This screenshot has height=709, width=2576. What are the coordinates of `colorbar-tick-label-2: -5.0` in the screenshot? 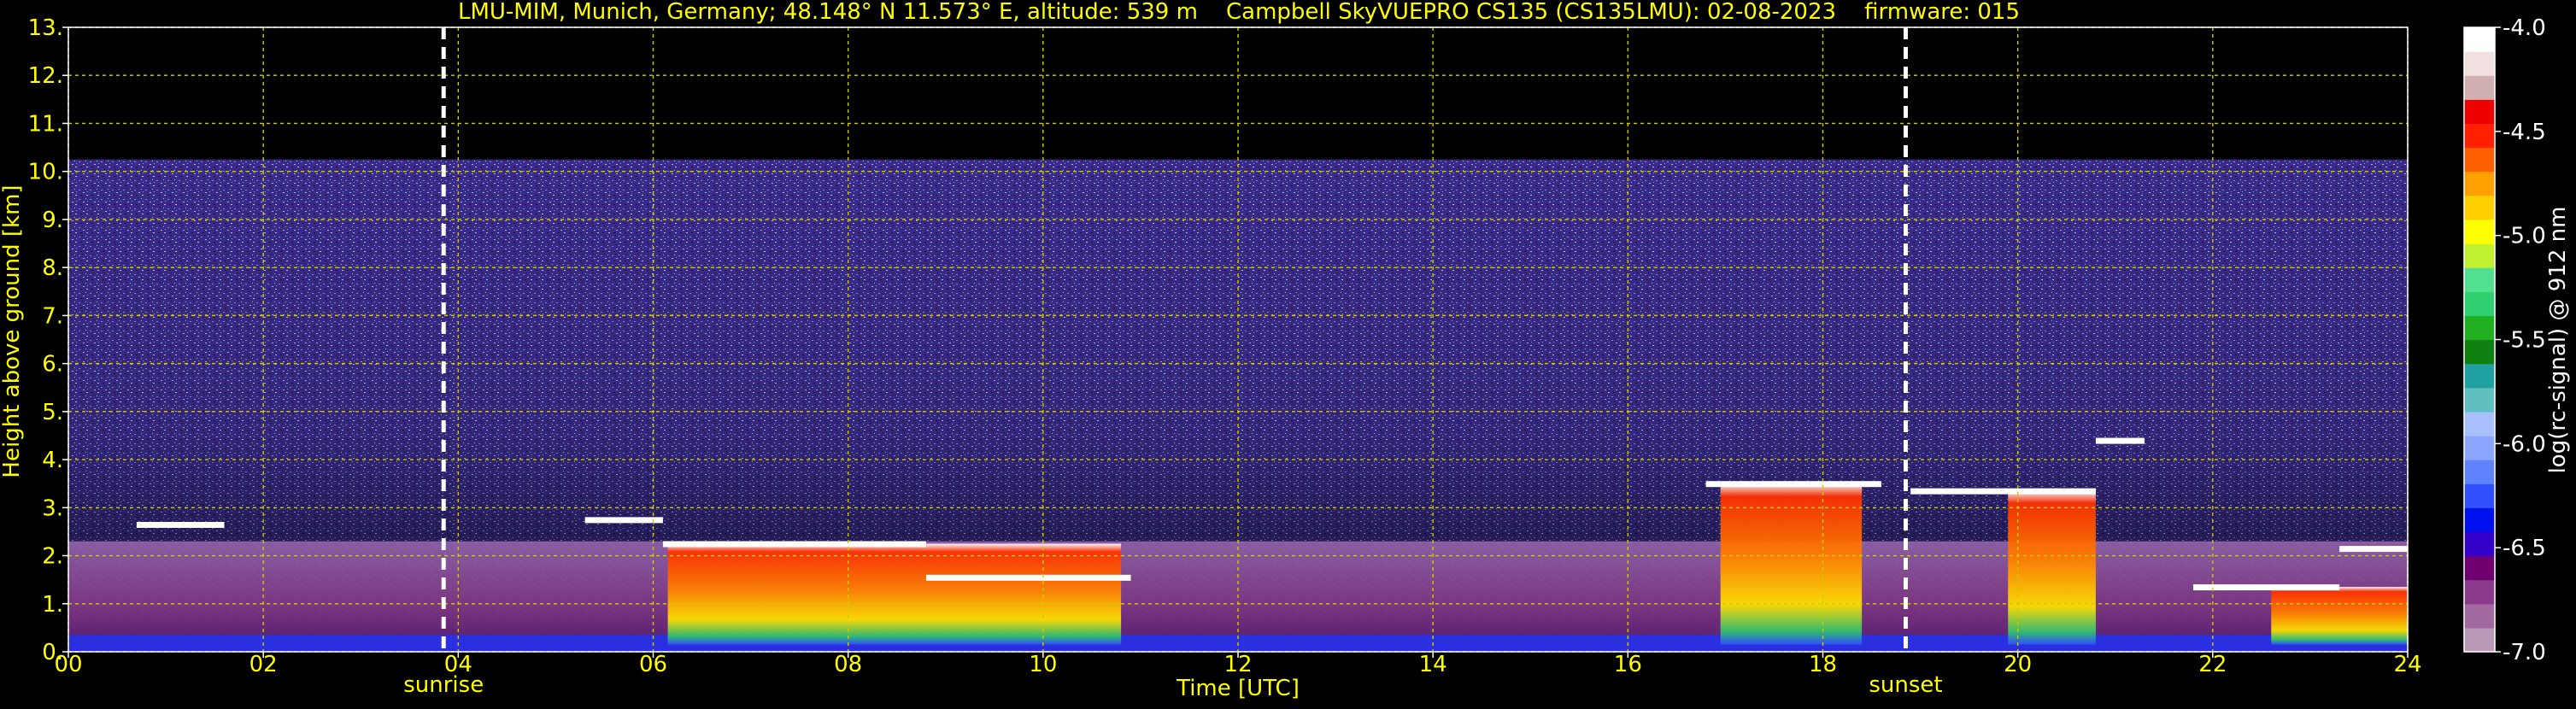 It's located at (2524, 237).